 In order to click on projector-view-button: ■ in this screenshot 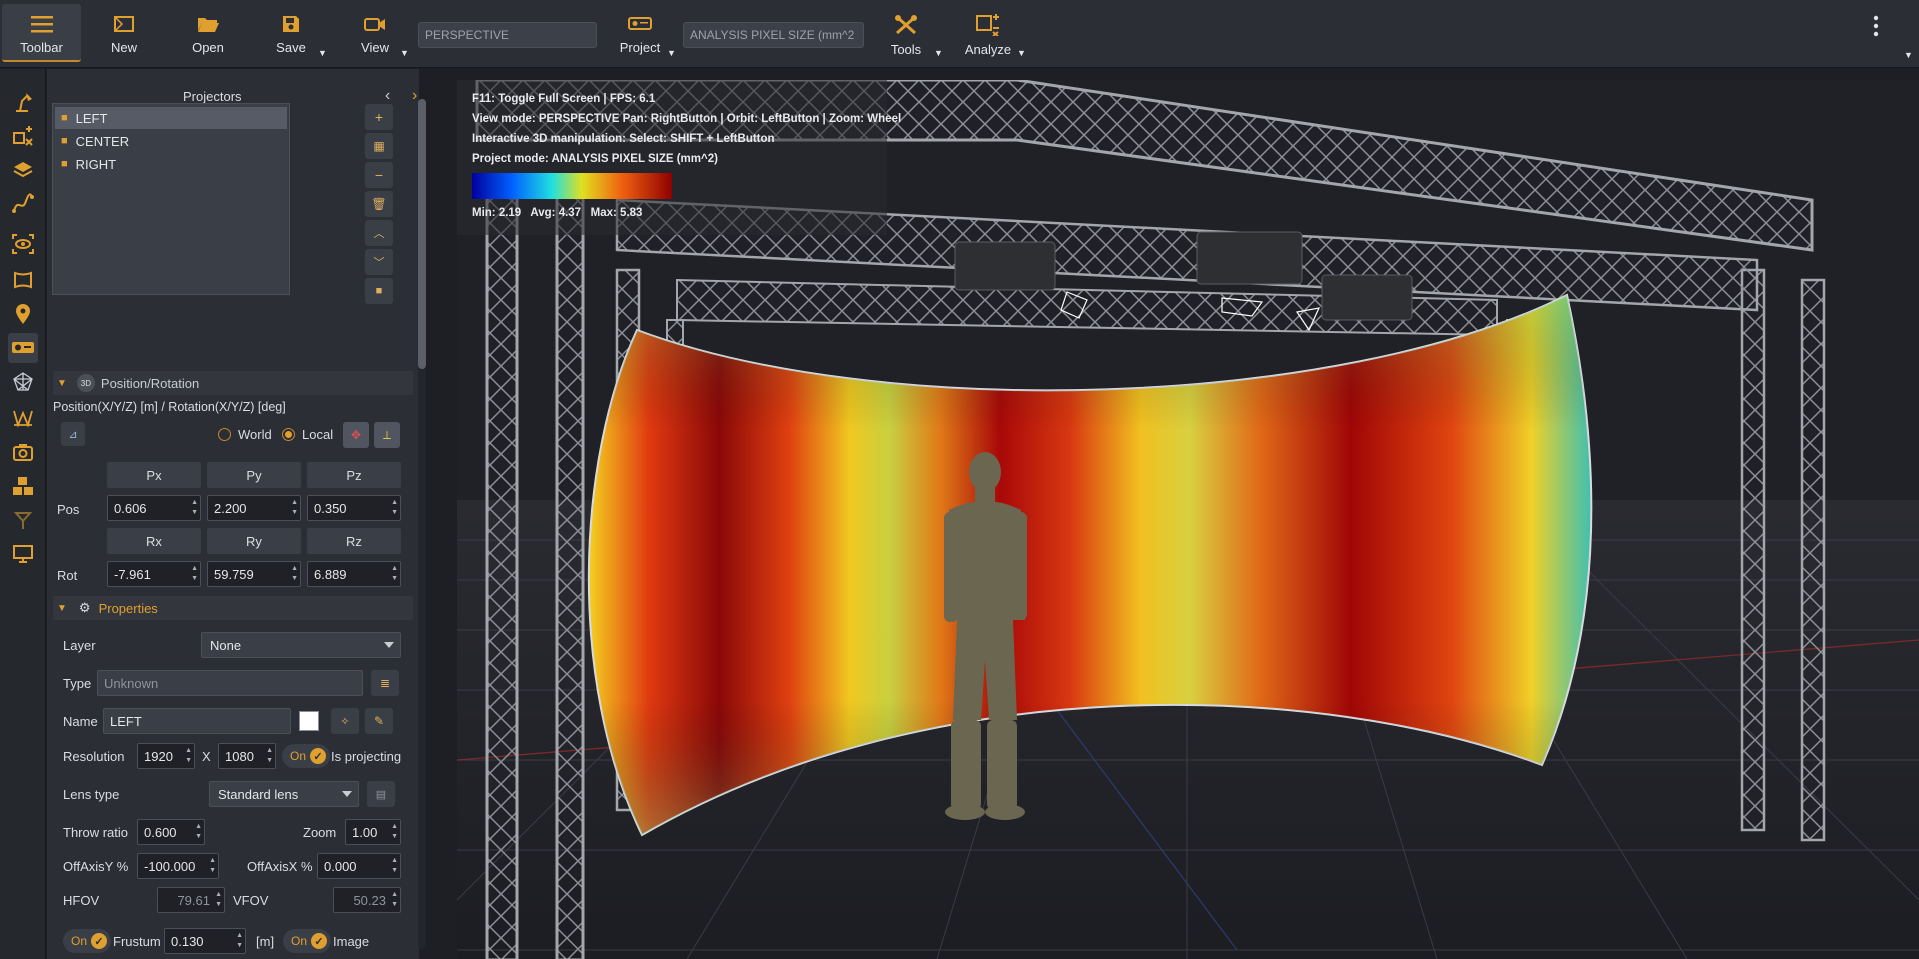, I will do `click(379, 291)`.